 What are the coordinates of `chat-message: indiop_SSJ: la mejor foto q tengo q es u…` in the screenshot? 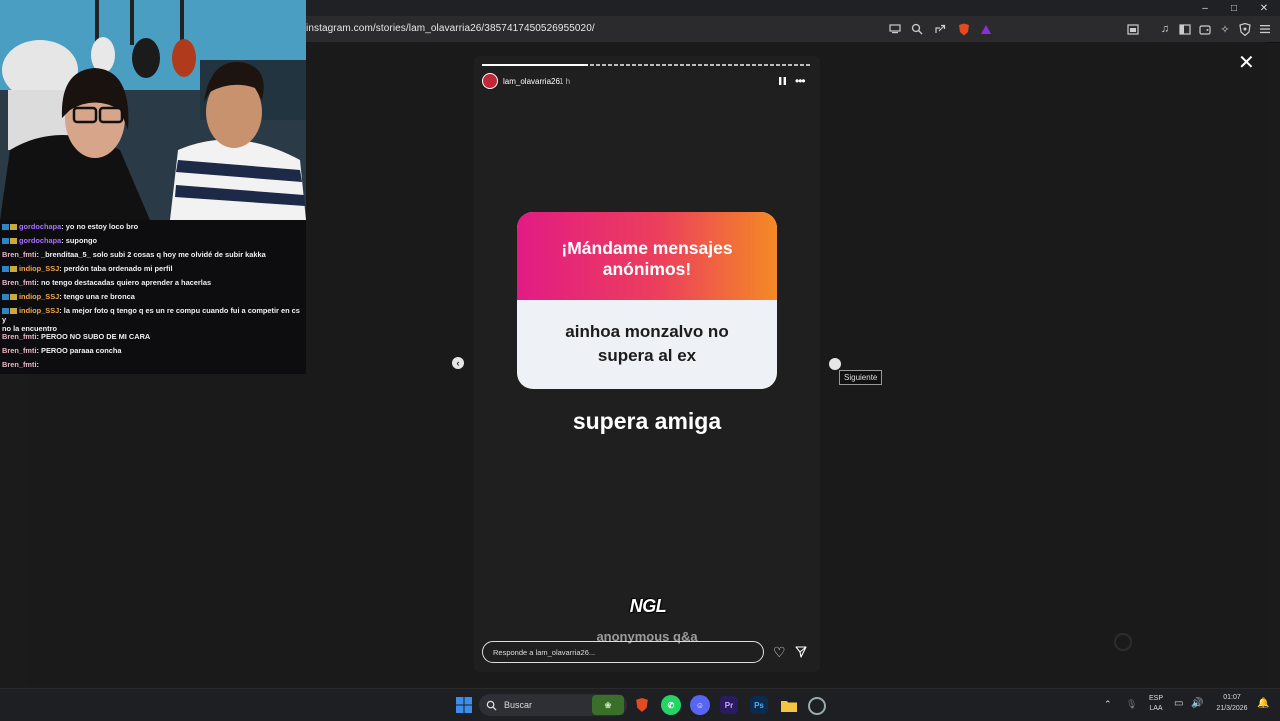 It's located at (153, 319).